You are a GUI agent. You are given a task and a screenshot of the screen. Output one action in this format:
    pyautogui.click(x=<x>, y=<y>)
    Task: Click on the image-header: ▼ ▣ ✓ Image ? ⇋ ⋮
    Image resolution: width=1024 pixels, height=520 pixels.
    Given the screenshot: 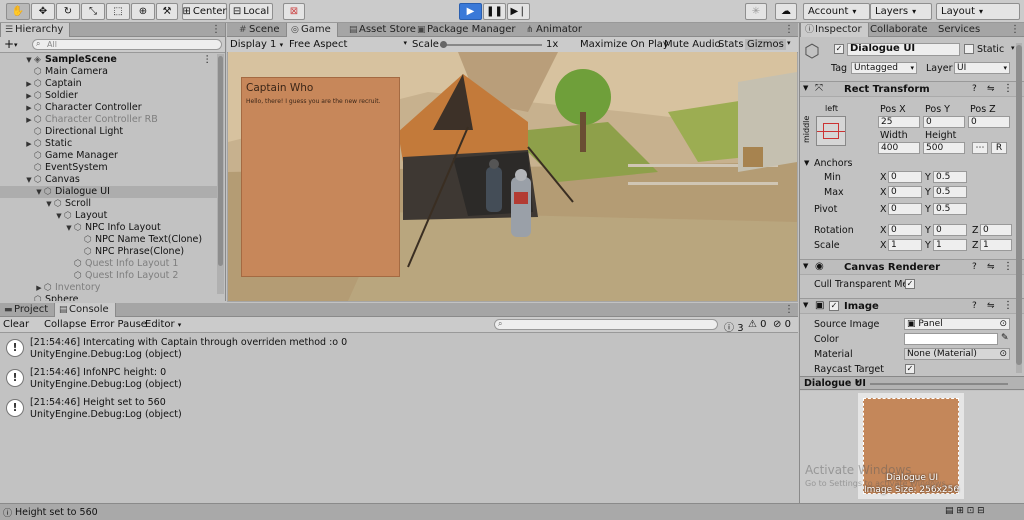 What is the action you would take?
    pyautogui.click(x=912, y=306)
    